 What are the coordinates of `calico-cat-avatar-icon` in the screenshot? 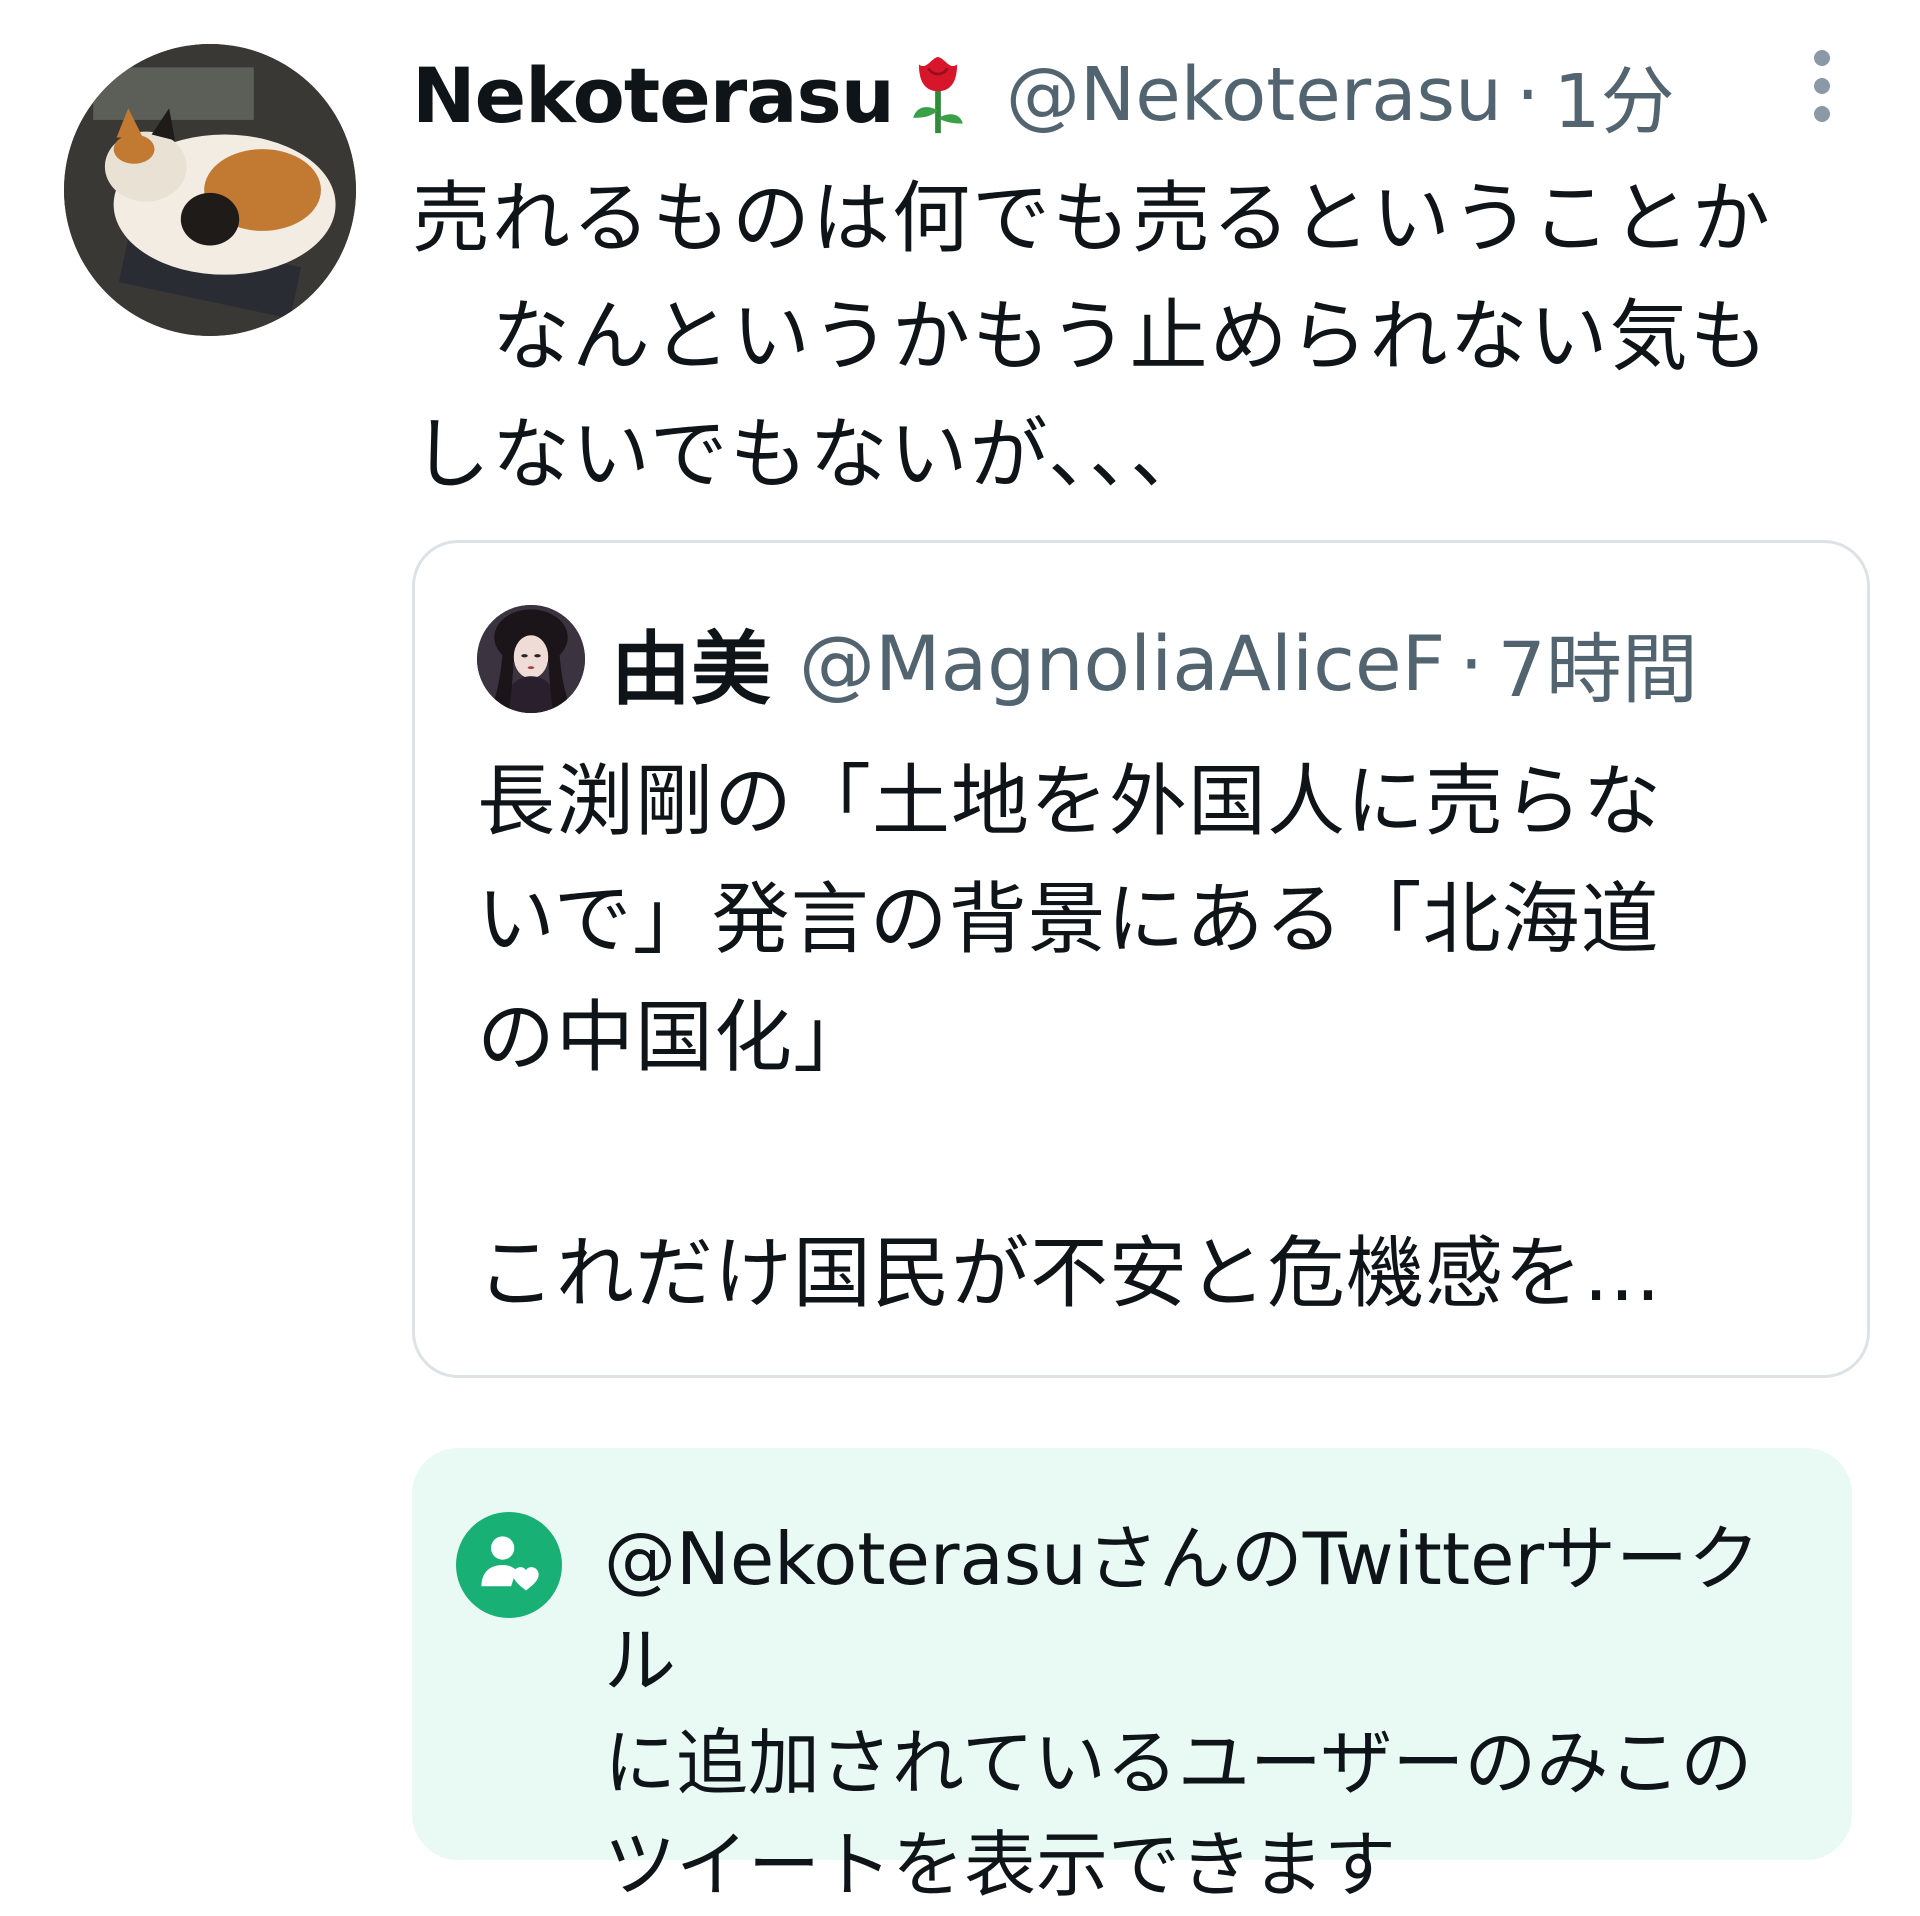 It's located at (210, 190).